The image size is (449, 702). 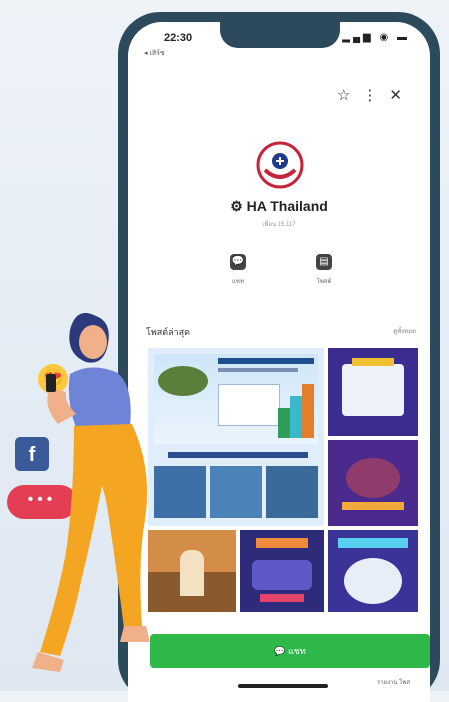 What do you see at coordinates (178, 38) in the screenshot?
I see `status-time: 22:30` at bounding box center [178, 38].